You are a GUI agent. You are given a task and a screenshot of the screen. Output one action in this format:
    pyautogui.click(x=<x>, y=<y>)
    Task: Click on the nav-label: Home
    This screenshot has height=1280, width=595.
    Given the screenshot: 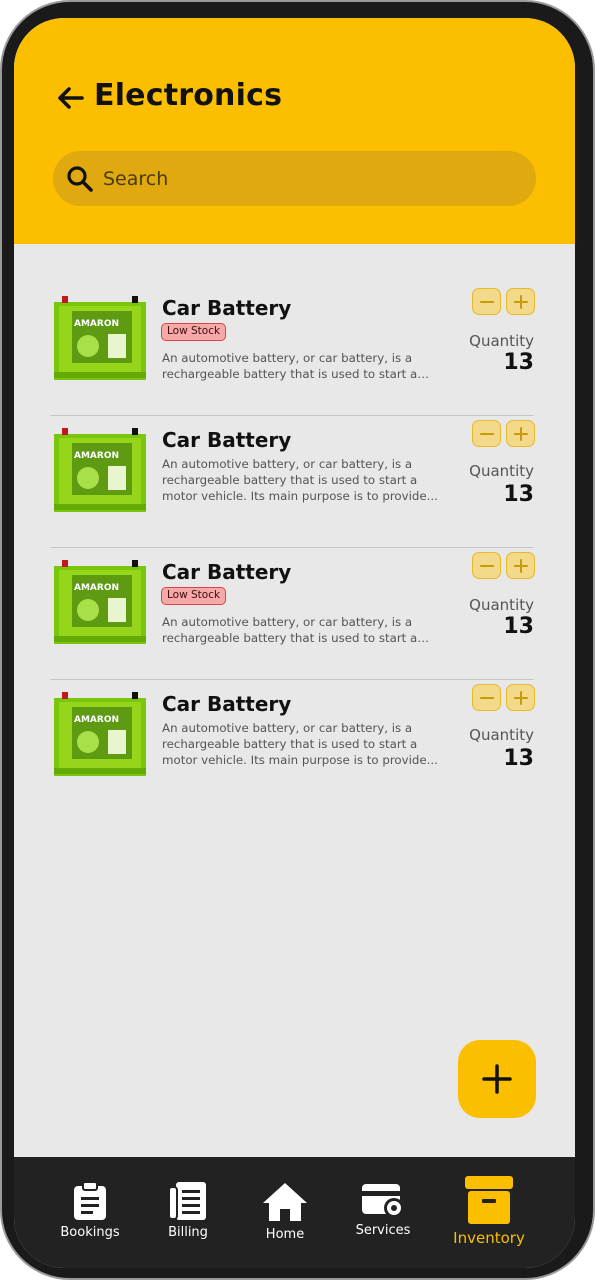 What is the action you would take?
    pyautogui.click(x=285, y=1234)
    